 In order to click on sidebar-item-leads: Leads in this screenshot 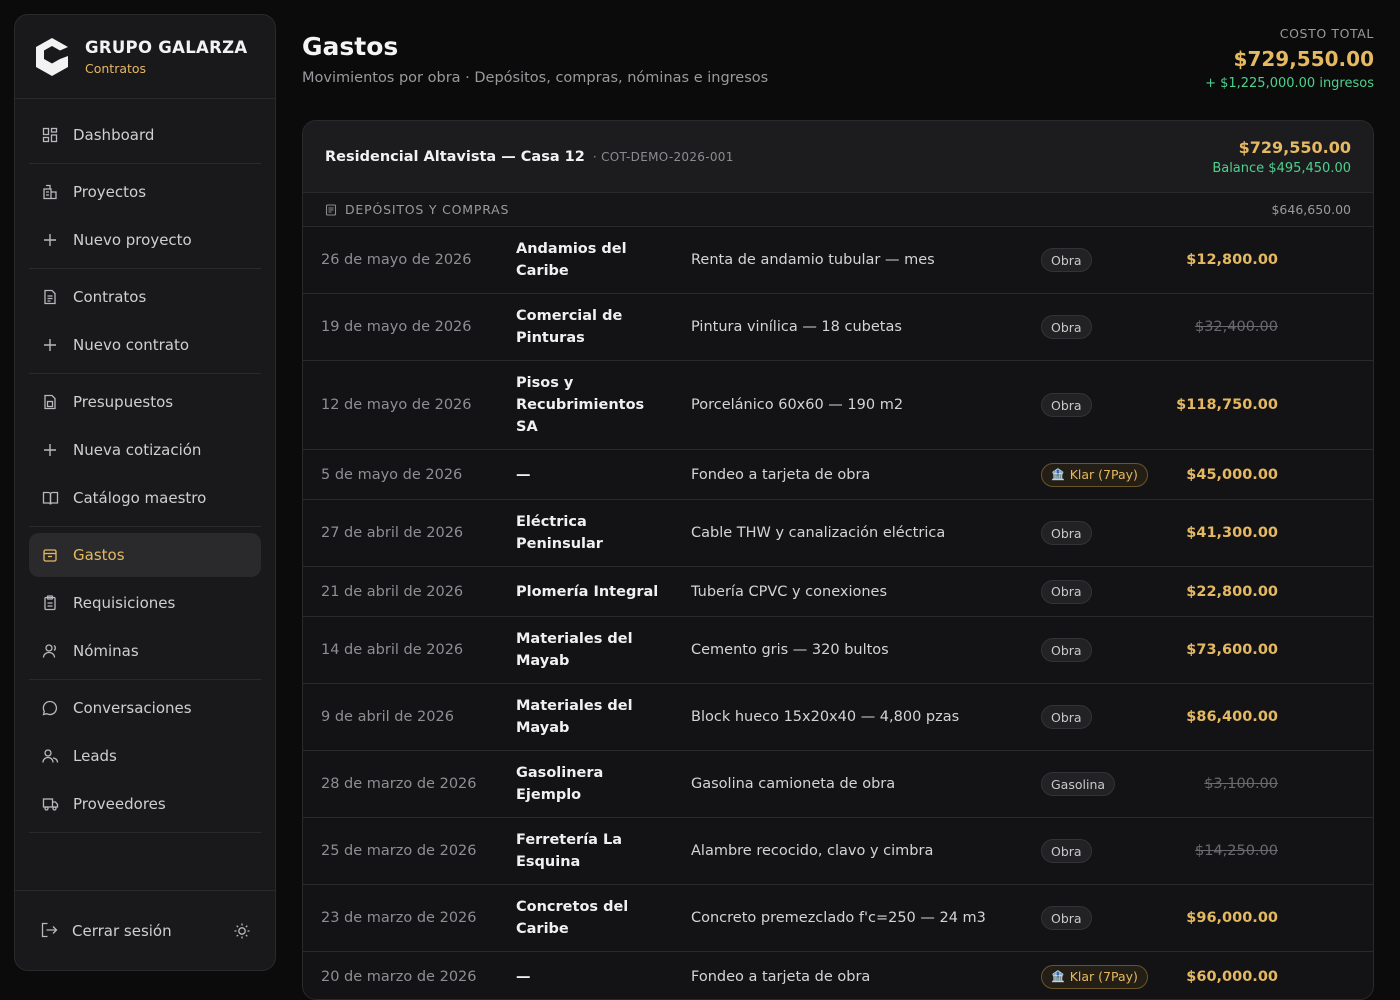, I will do `click(145, 756)`.